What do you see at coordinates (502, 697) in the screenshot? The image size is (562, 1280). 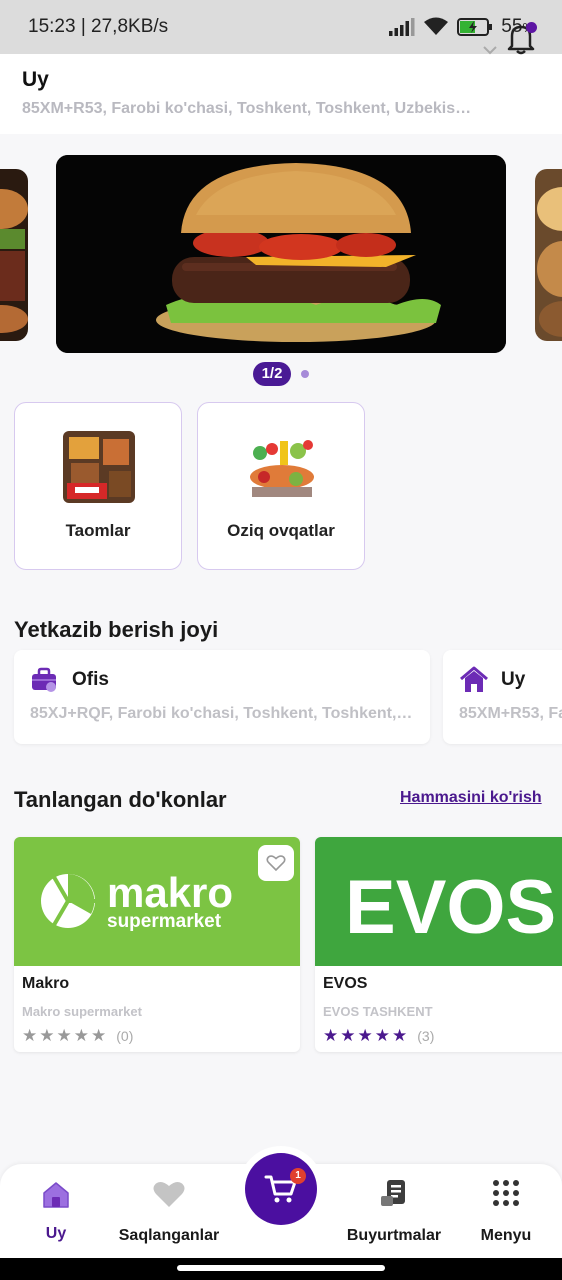 I see `location-card-uy: Uy 85XM+R53, Farobi ko'chasi` at bounding box center [502, 697].